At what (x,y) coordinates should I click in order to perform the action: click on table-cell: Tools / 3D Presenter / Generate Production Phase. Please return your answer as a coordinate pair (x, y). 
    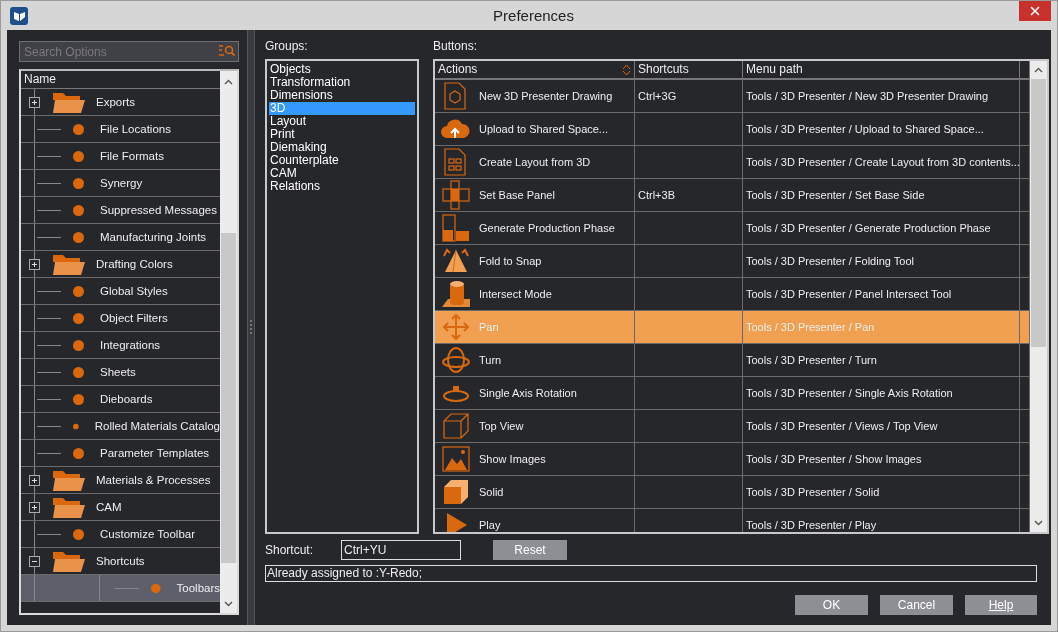
    Looking at the image, I should click on (881, 228).